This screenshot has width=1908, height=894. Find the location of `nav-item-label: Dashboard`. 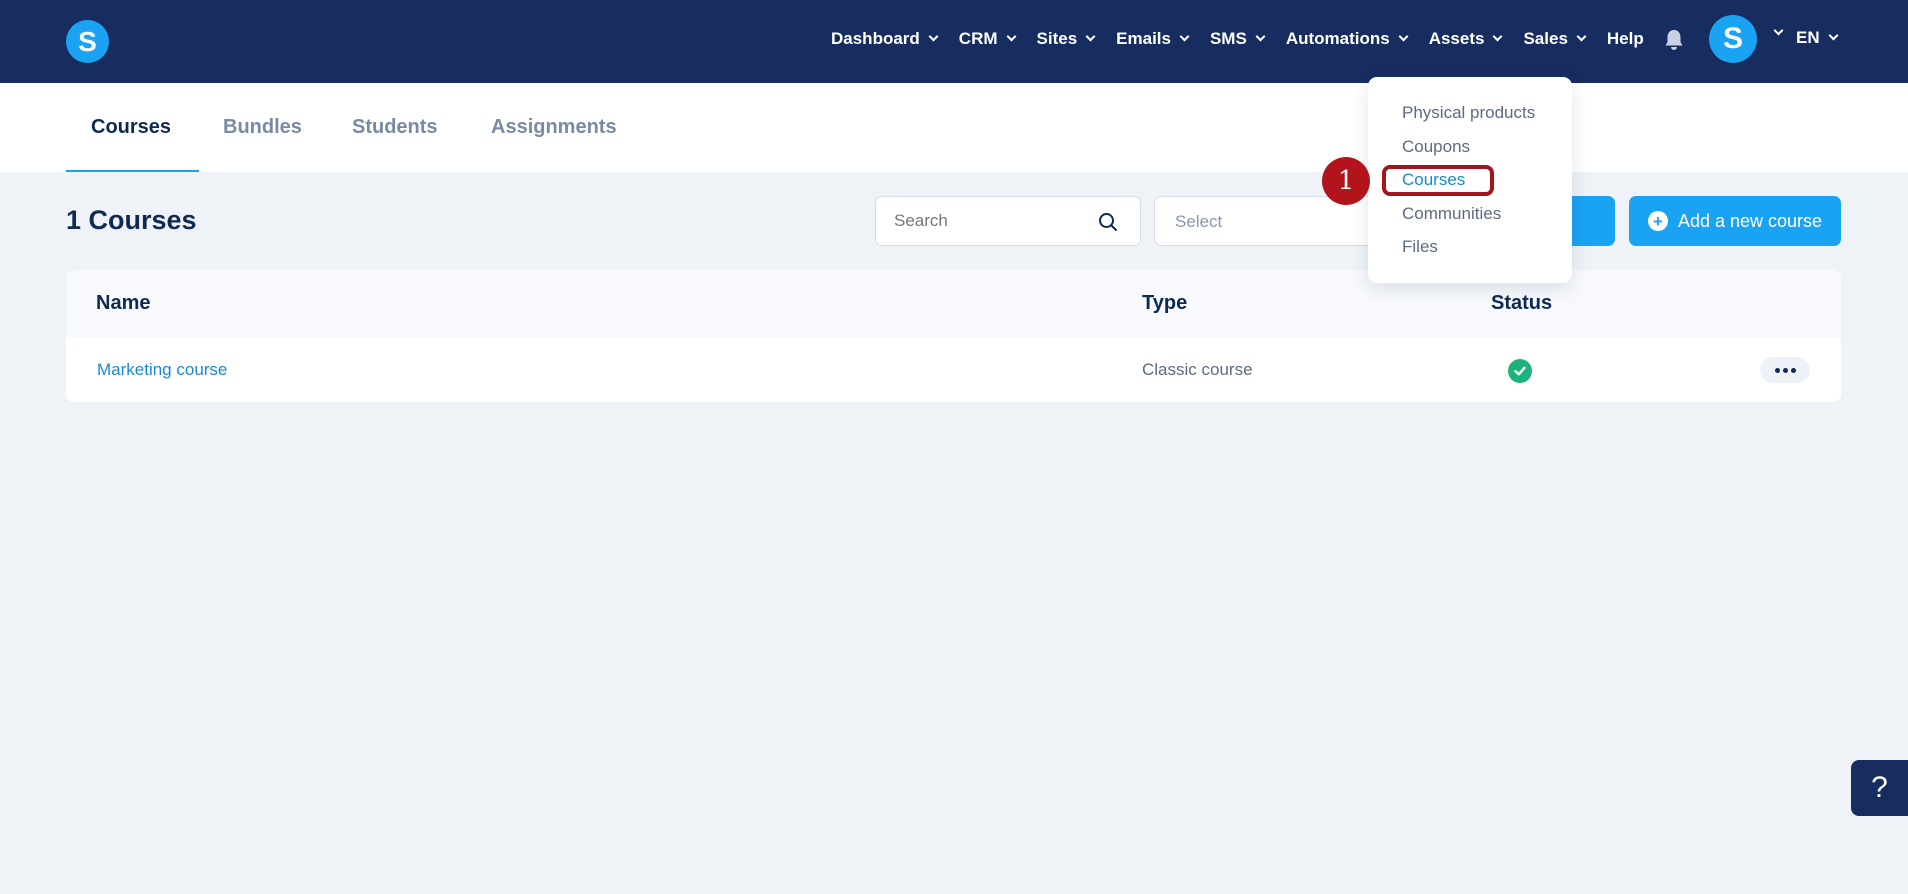

nav-item-label: Dashboard is located at coordinates (875, 38).